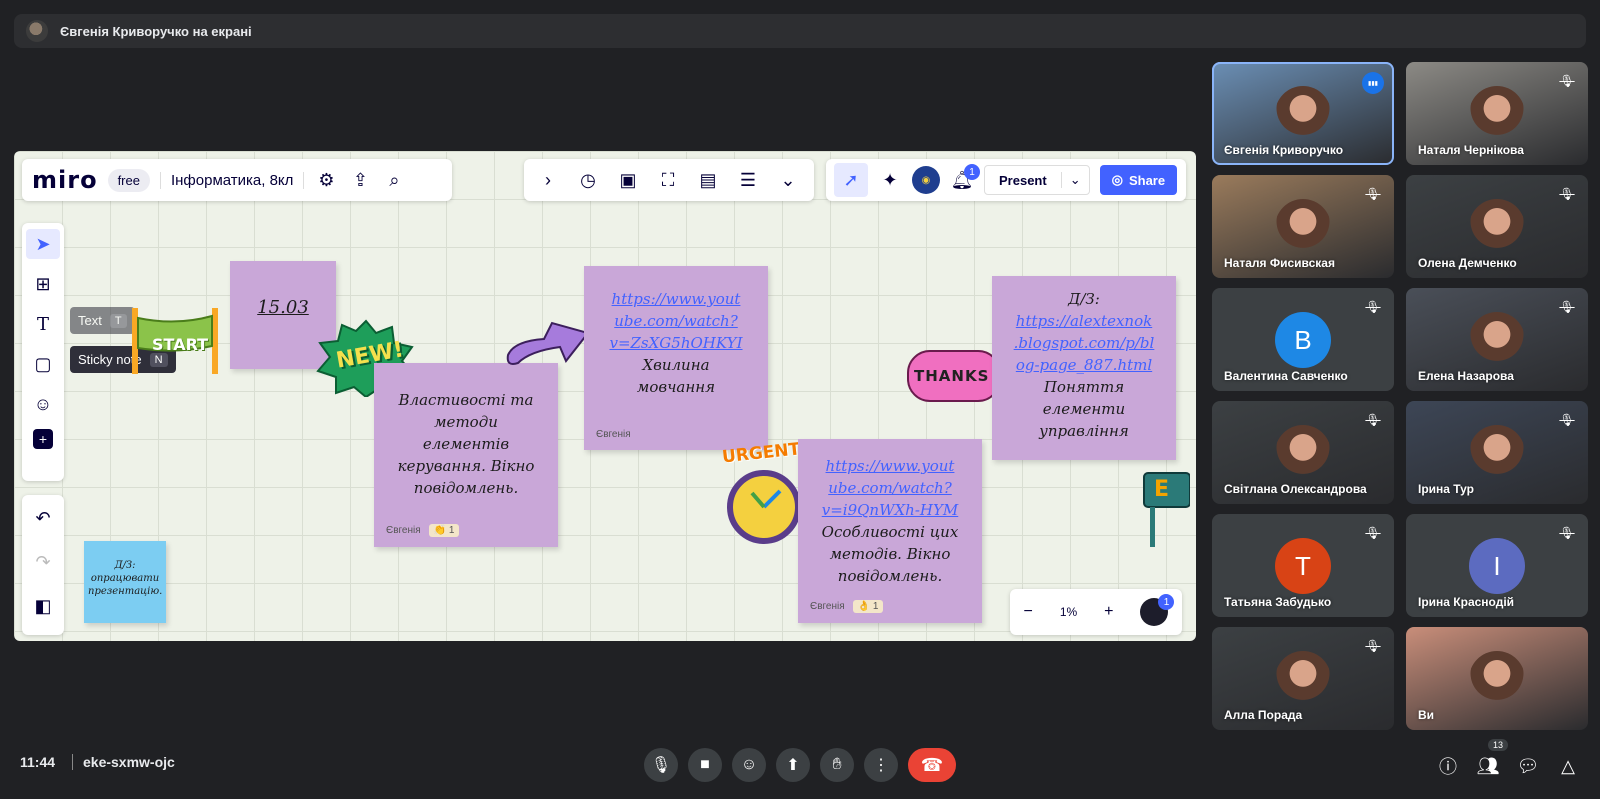  Describe the element at coordinates (1373, 83) in the screenshot. I see `speaking-indicator-icon: ▮▮▮` at that location.